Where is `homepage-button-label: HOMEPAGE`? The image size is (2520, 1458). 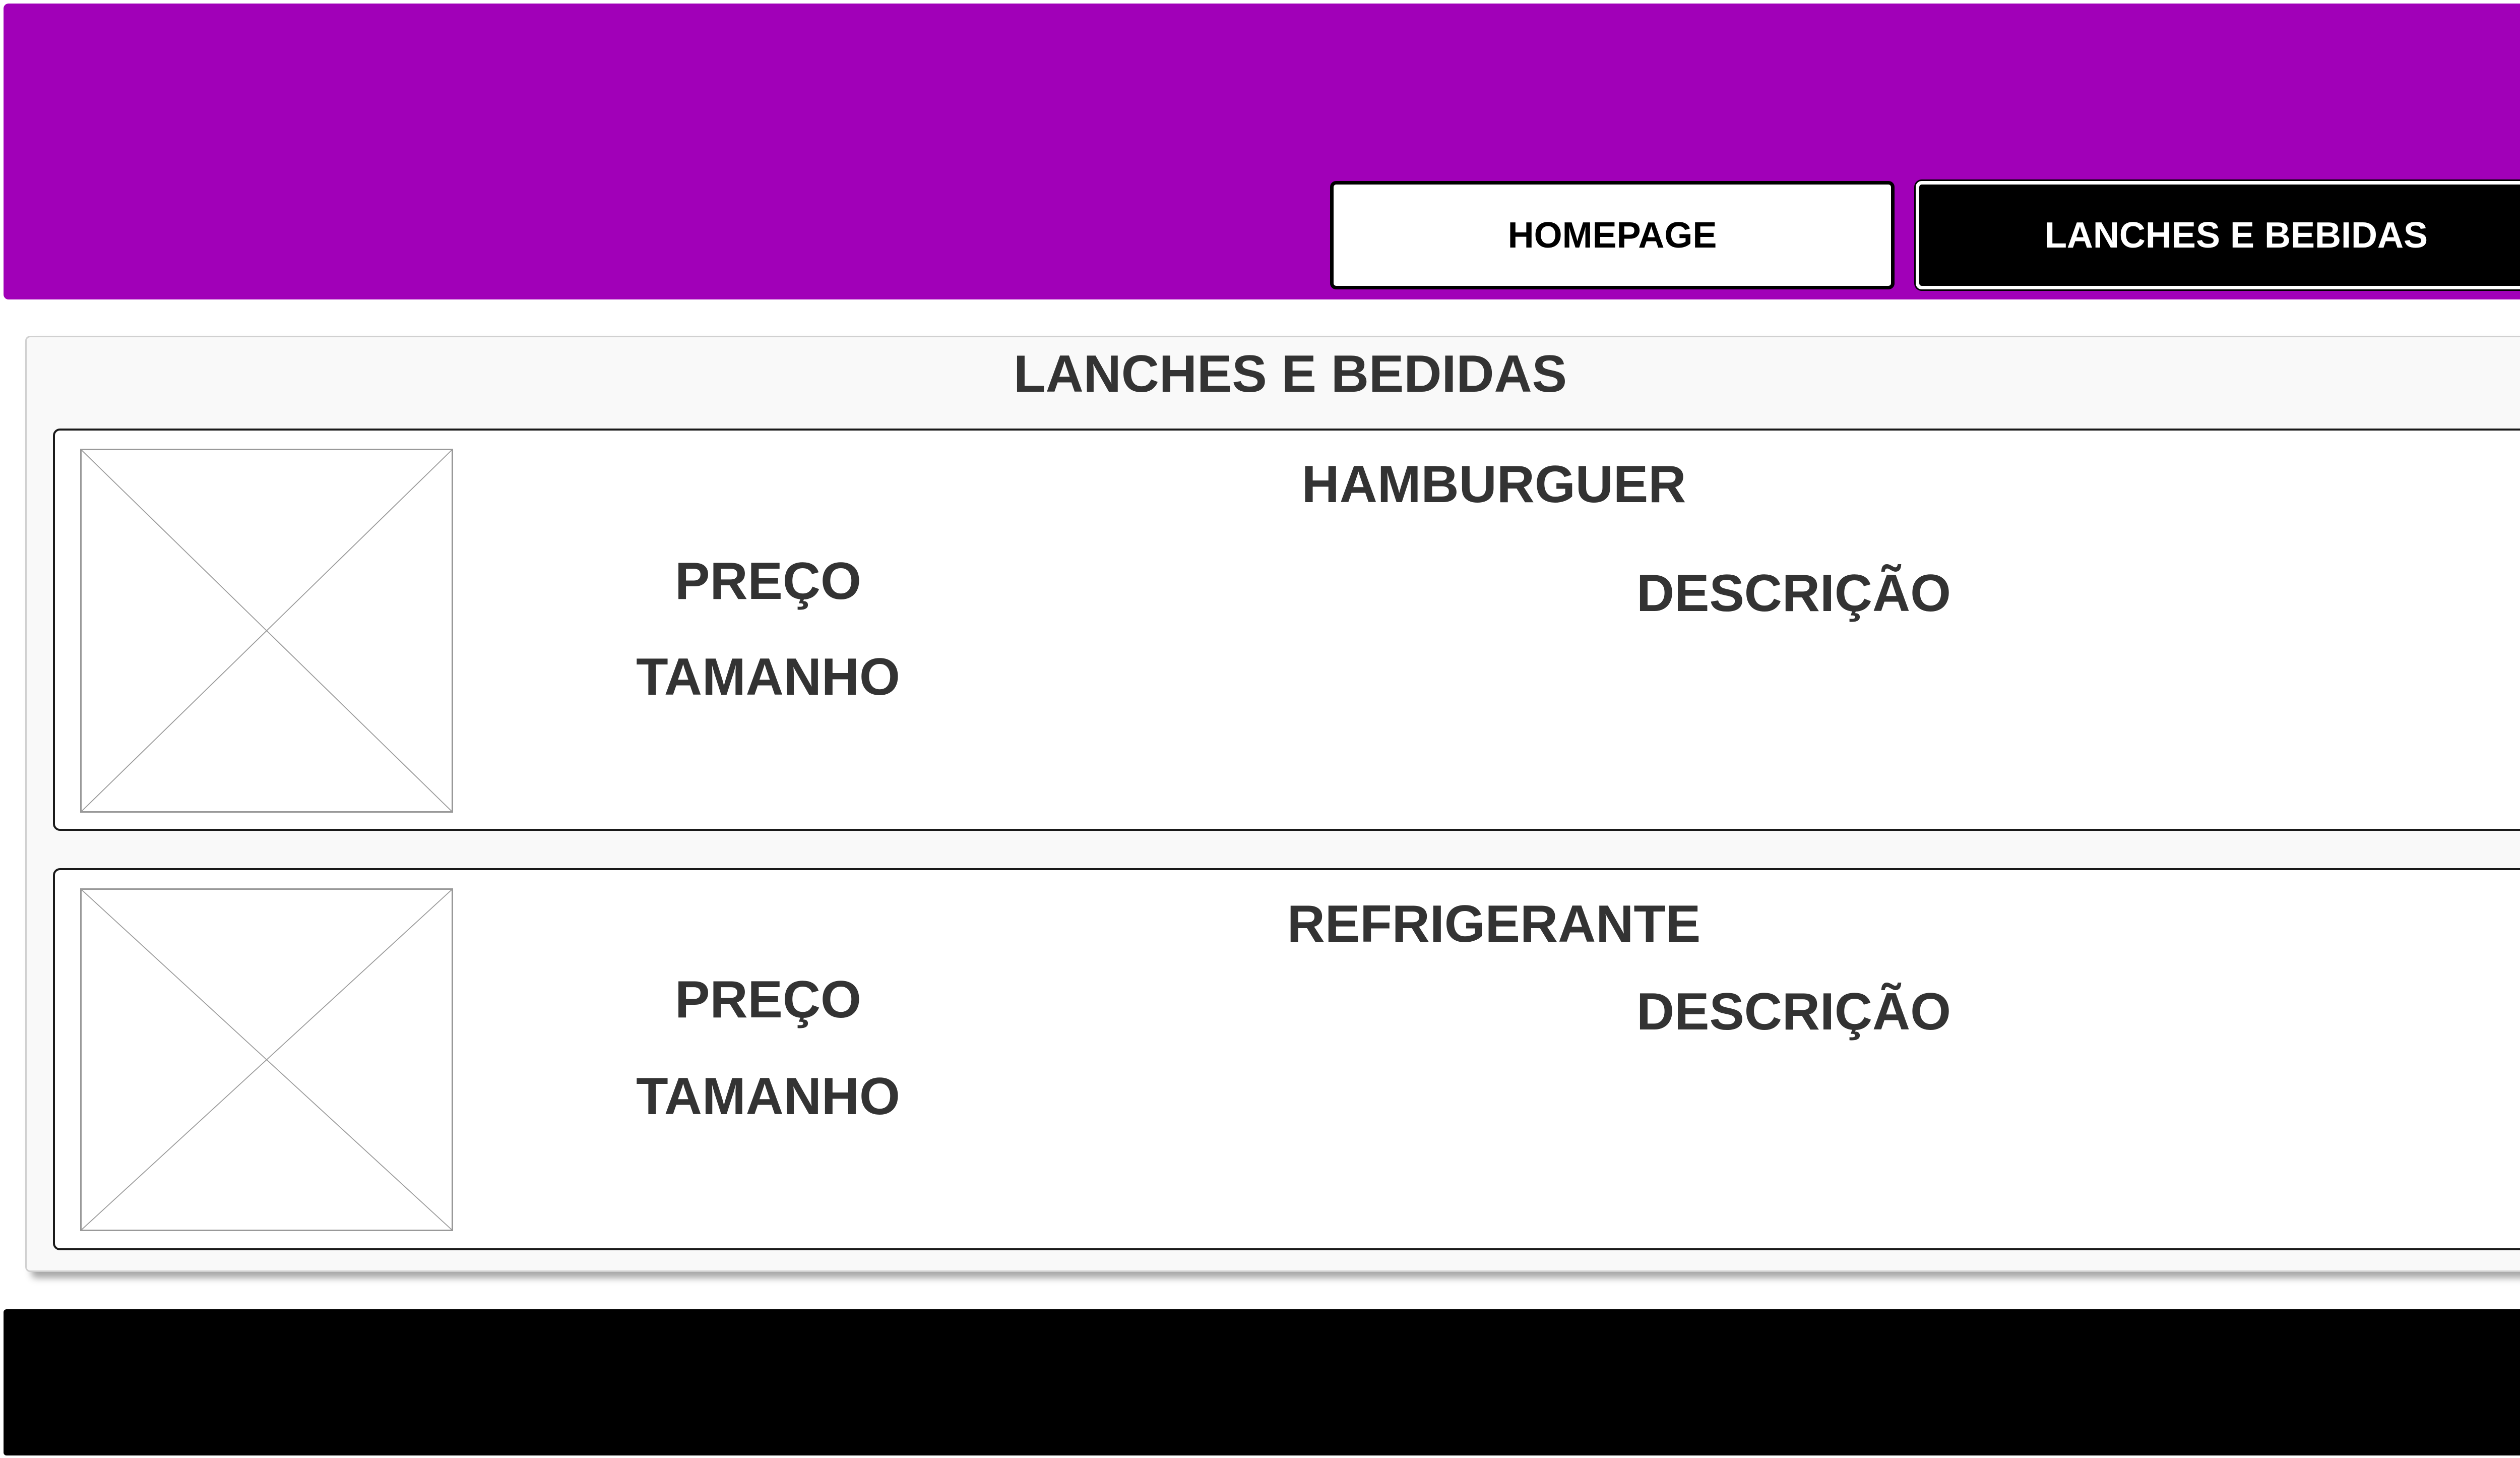 homepage-button-label: HOMEPAGE is located at coordinates (1612, 235).